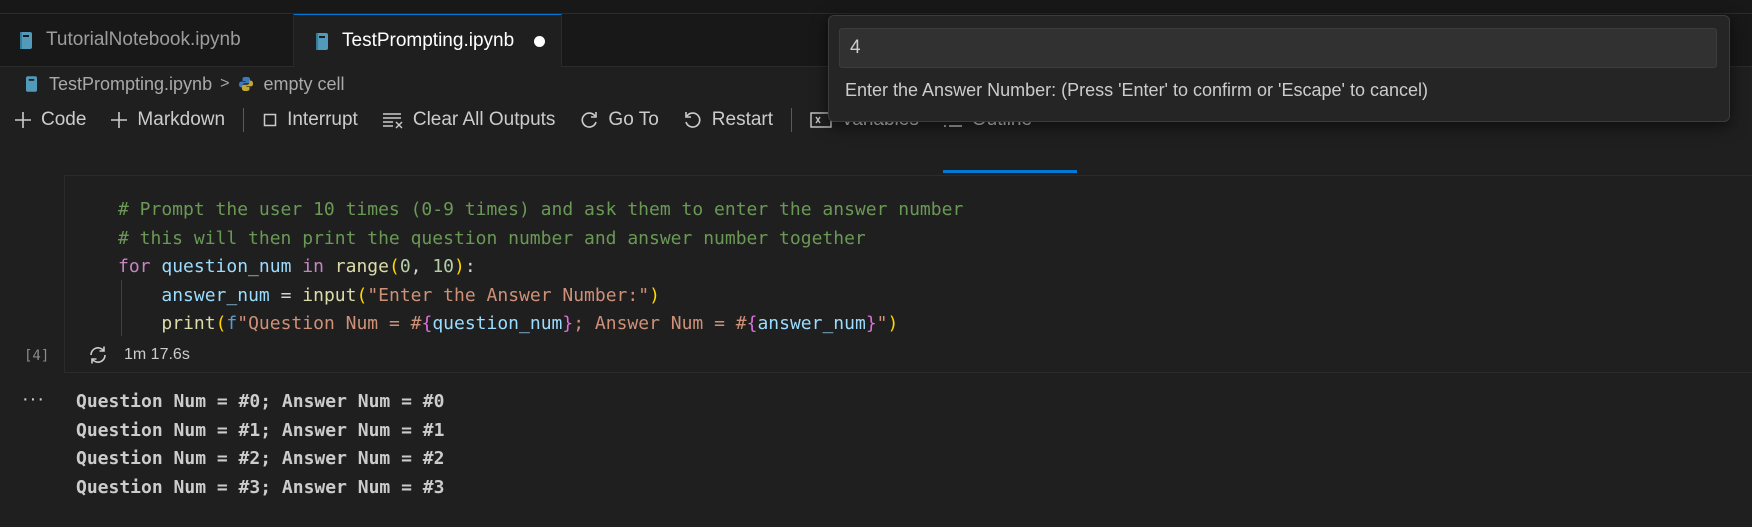 This screenshot has height=527, width=1752. What do you see at coordinates (260, 458) in the screenshot?
I see `output-line: Question Num = #2; Answer Num = #2` at bounding box center [260, 458].